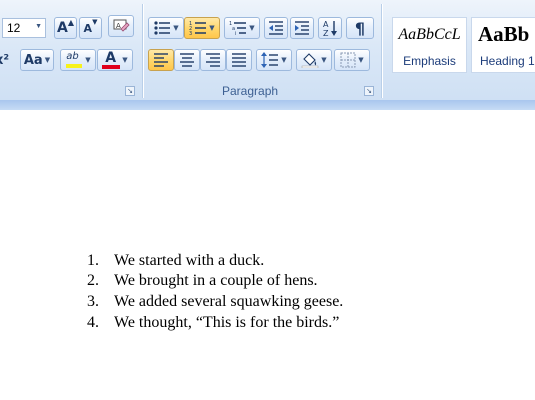  I want to click on list-item: 4. We thought, “This is for the birds.”, so click(267, 324).